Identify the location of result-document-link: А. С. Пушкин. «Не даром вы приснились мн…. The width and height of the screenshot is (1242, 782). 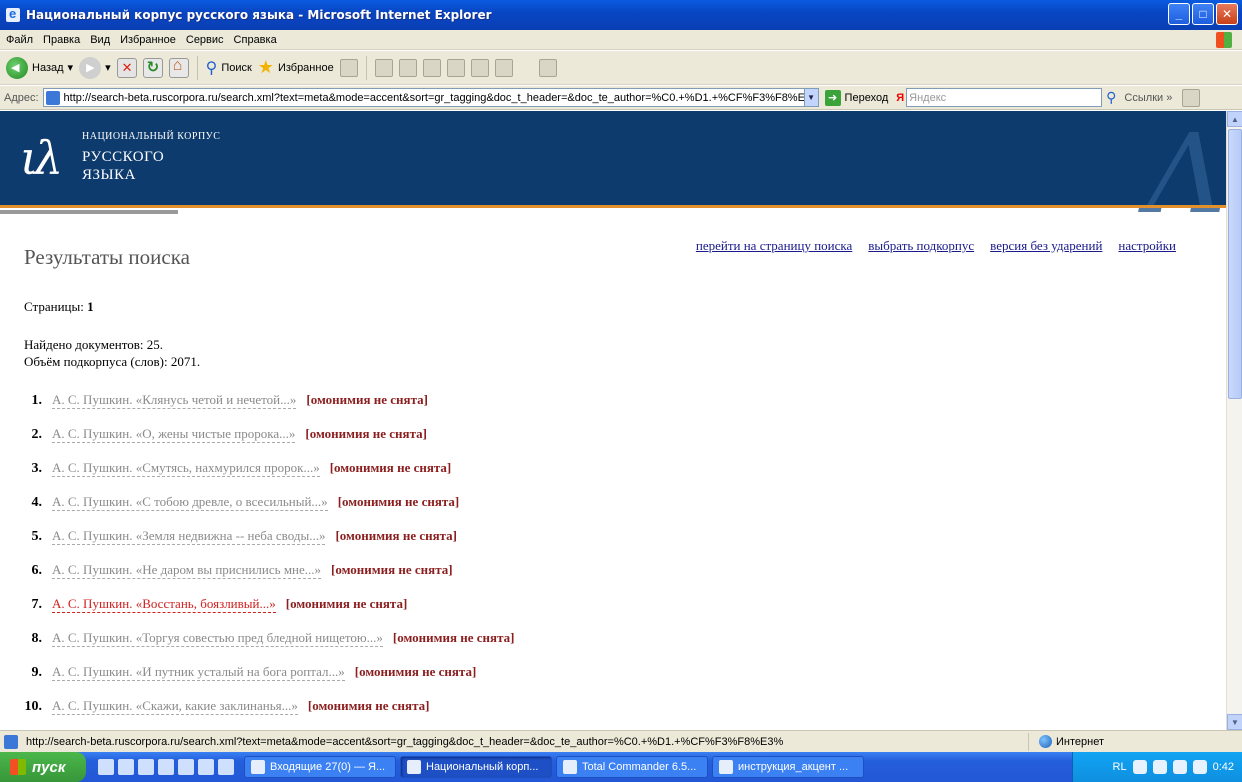
(187, 570).